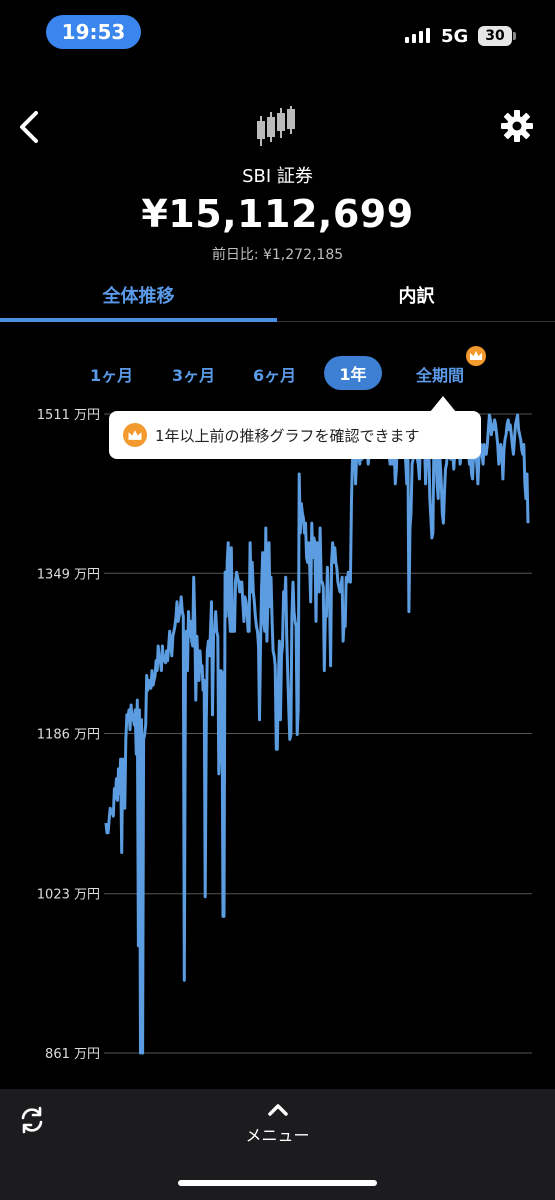  Describe the element at coordinates (278, 1109) in the screenshot. I see `chevron-up-icon` at that location.